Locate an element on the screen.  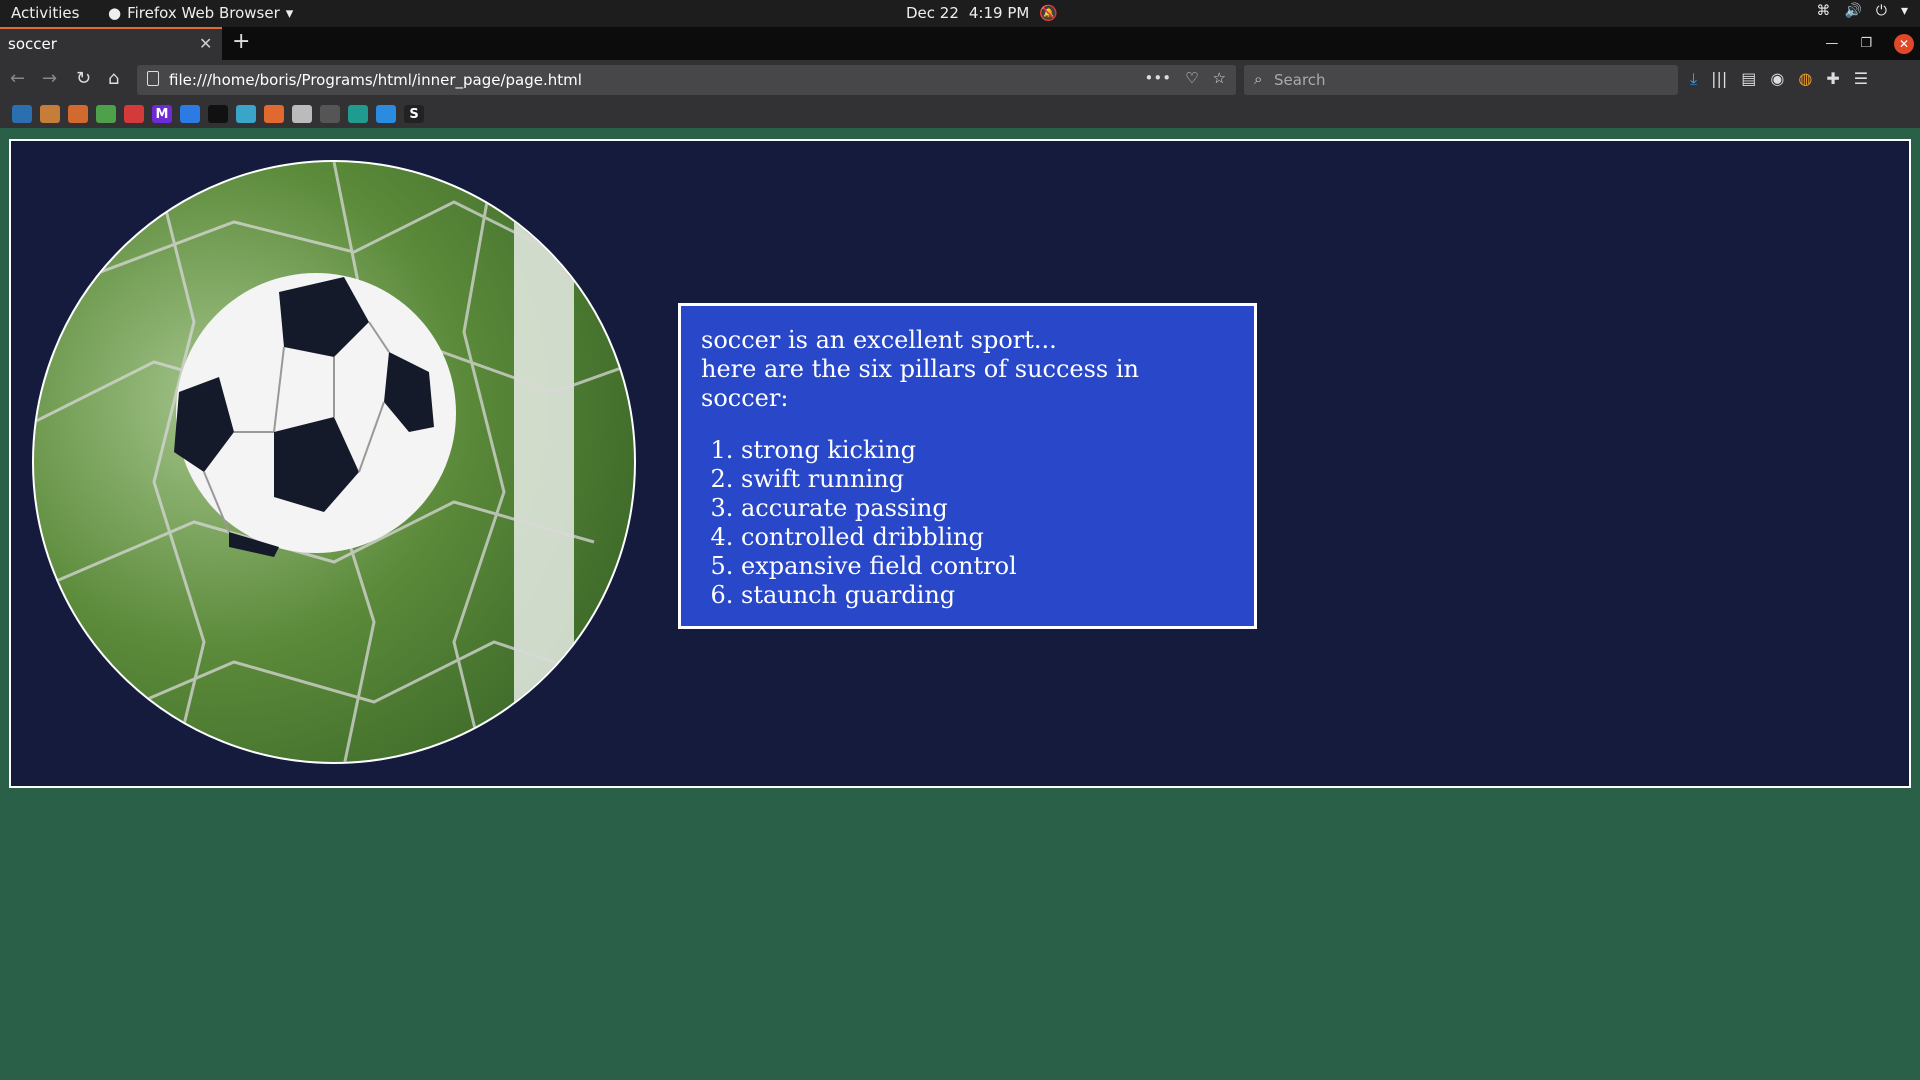
bookmark-13-icon is located at coordinates (358, 114).